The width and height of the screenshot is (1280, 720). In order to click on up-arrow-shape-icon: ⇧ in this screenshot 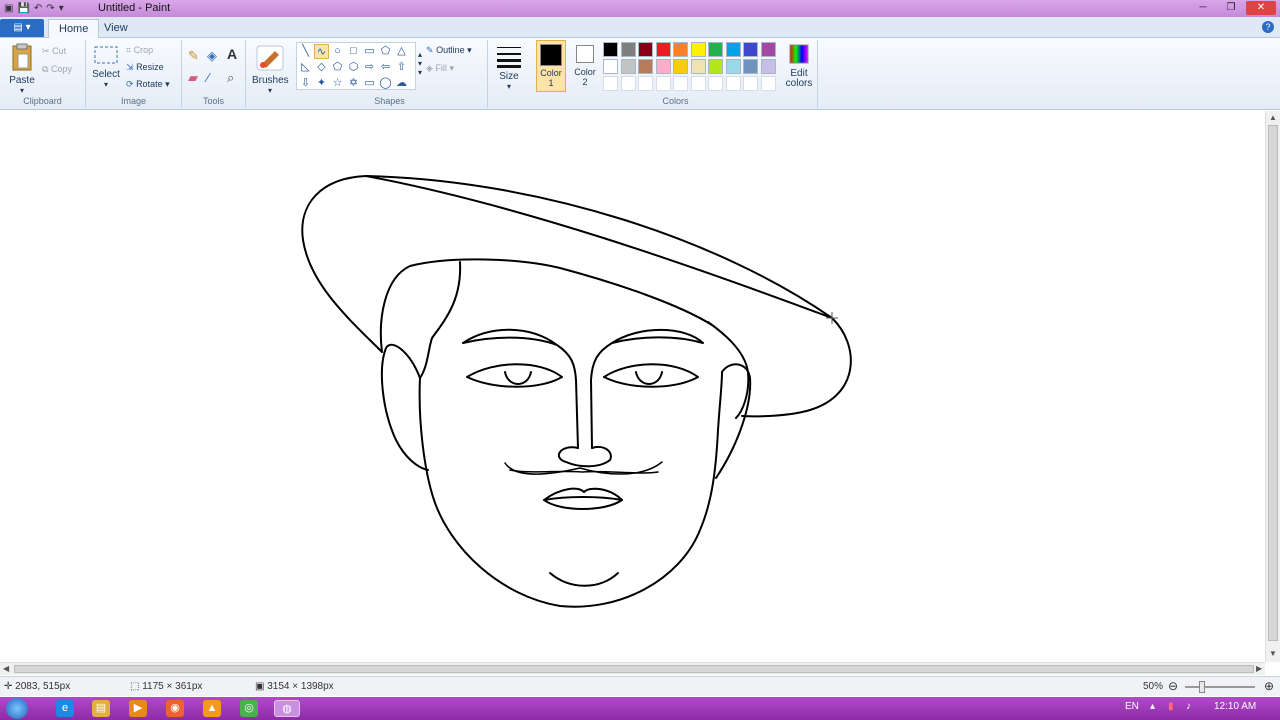, I will do `click(401, 67)`.